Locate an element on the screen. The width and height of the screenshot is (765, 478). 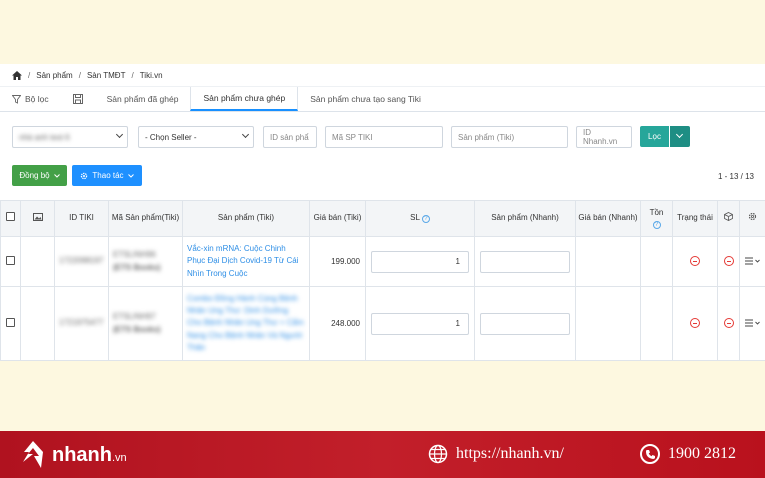
cell-id-tiki: 1722098197 is located at coordinates (81, 261).